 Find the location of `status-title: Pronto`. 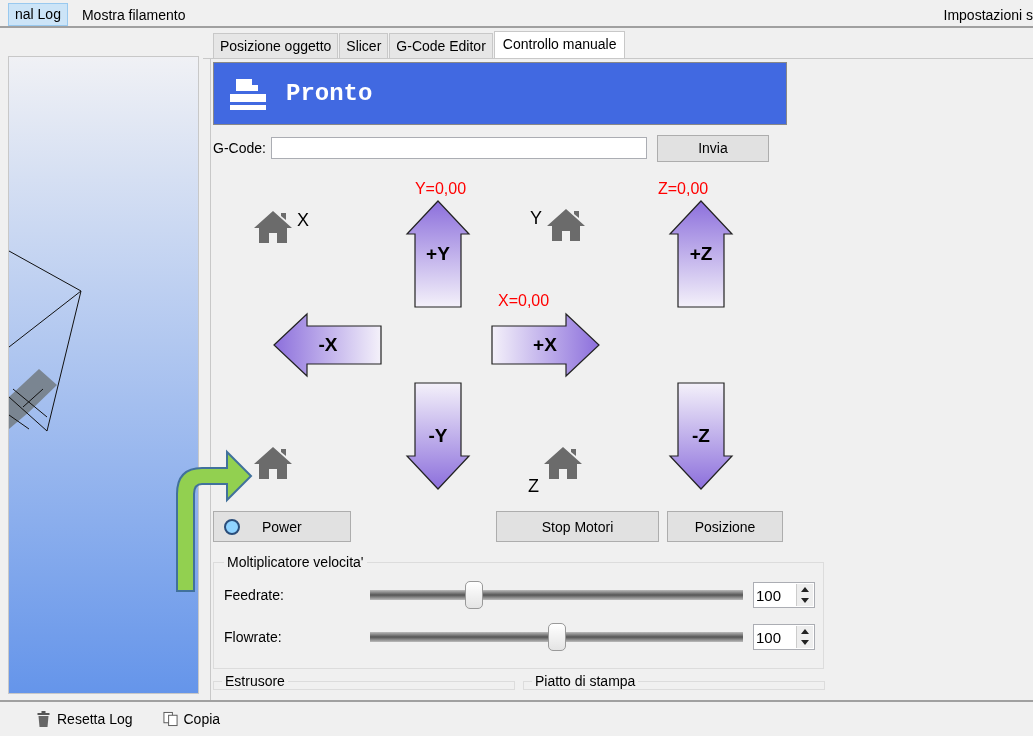

status-title: Pronto is located at coordinates (329, 93).